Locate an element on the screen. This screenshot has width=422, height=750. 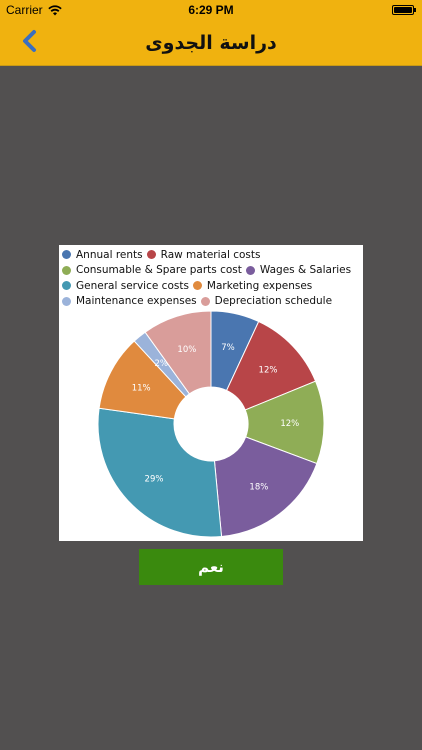
status-bar: Carrier 6:29 PM is located at coordinates (211, 10).